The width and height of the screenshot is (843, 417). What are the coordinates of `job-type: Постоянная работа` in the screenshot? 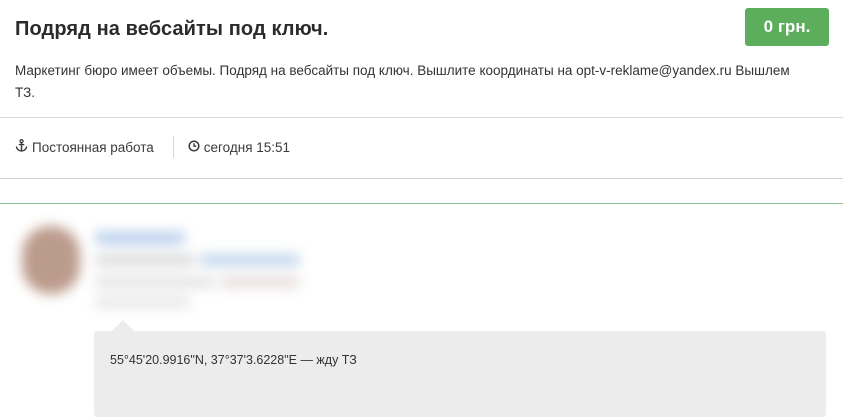 It's located at (84, 146).